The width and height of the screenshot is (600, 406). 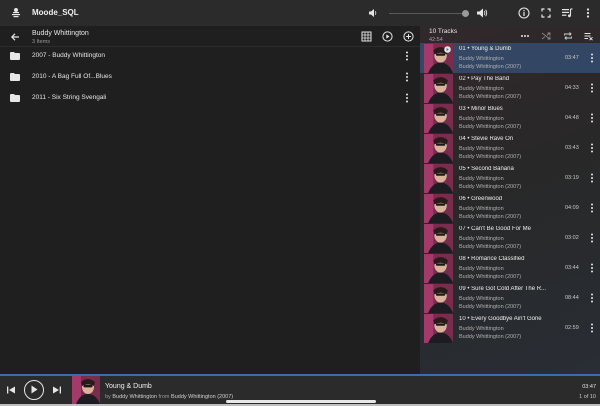 I want to click on track-title: 01 • Young & Dumb, so click(x=485, y=49).